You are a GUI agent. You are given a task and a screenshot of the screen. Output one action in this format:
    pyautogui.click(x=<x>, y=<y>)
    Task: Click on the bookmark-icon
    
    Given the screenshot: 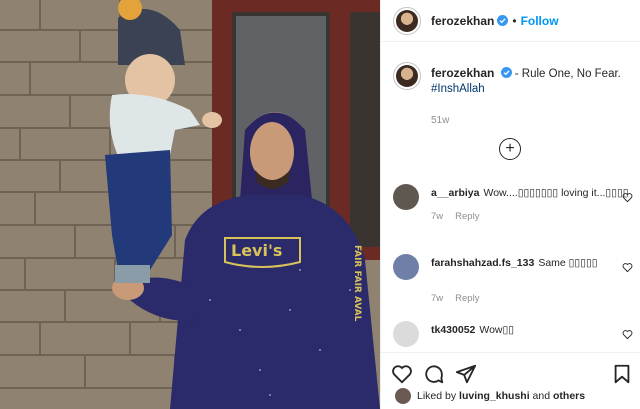 What is the action you would take?
    pyautogui.click(x=622, y=374)
    